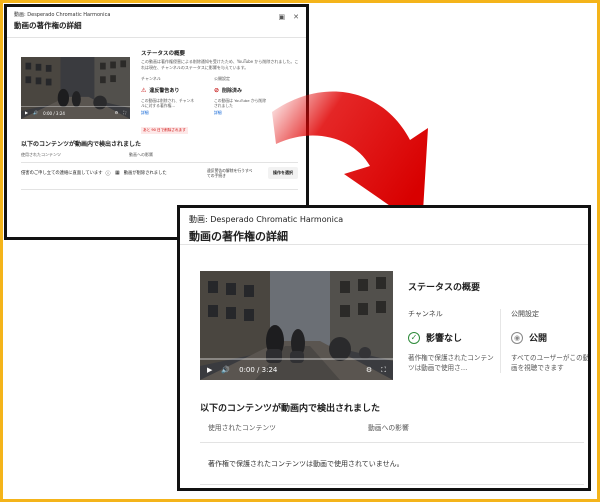 Image resolution: width=600 pixels, height=502 pixels. What do you see at coordinates (230, 173) in the screenshot?
I see `row-action-note: 違反警告の解除を行うすべての手続き` at bounding box center [230, 173].